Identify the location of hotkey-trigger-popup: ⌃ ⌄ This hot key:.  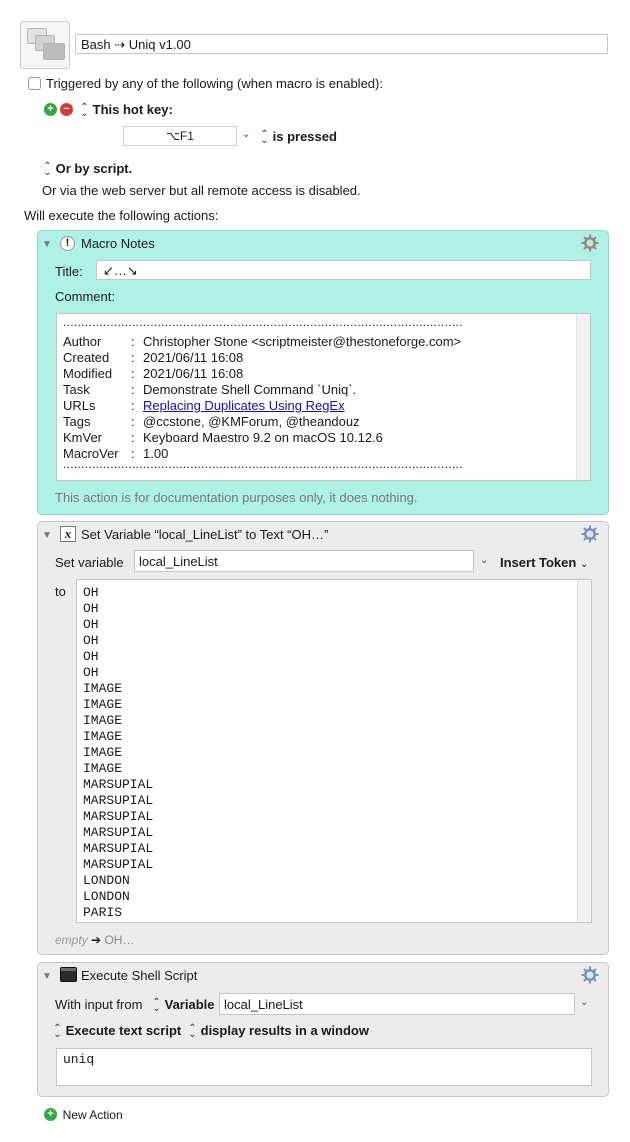
(126, 110).